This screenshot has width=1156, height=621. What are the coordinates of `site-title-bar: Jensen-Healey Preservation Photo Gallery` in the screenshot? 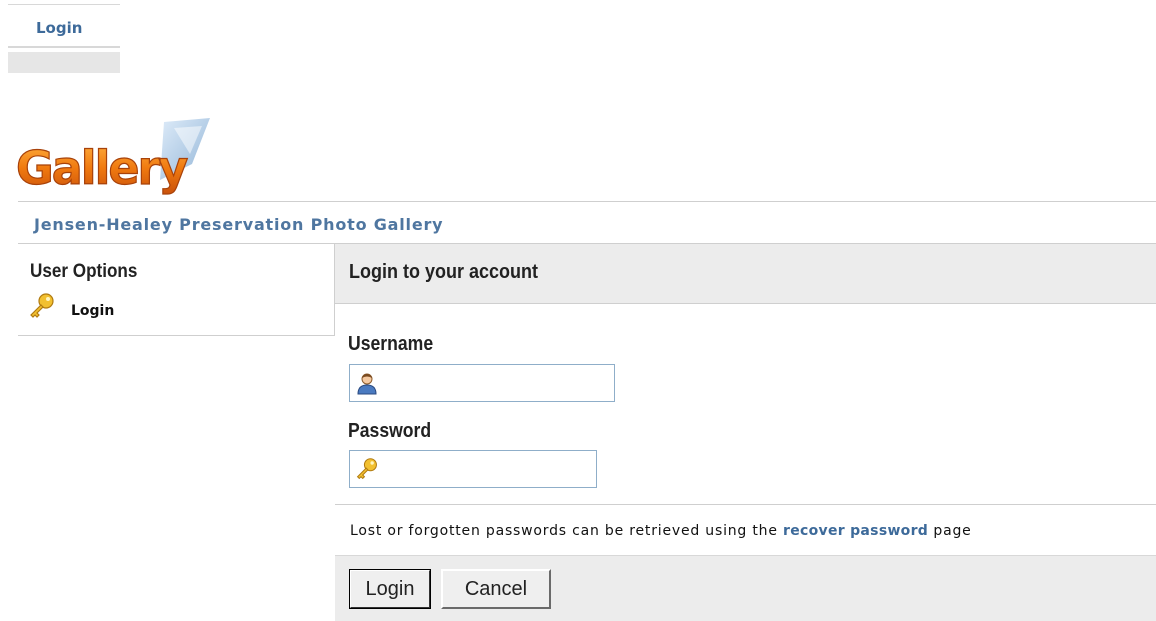 It's located at (587, 222).